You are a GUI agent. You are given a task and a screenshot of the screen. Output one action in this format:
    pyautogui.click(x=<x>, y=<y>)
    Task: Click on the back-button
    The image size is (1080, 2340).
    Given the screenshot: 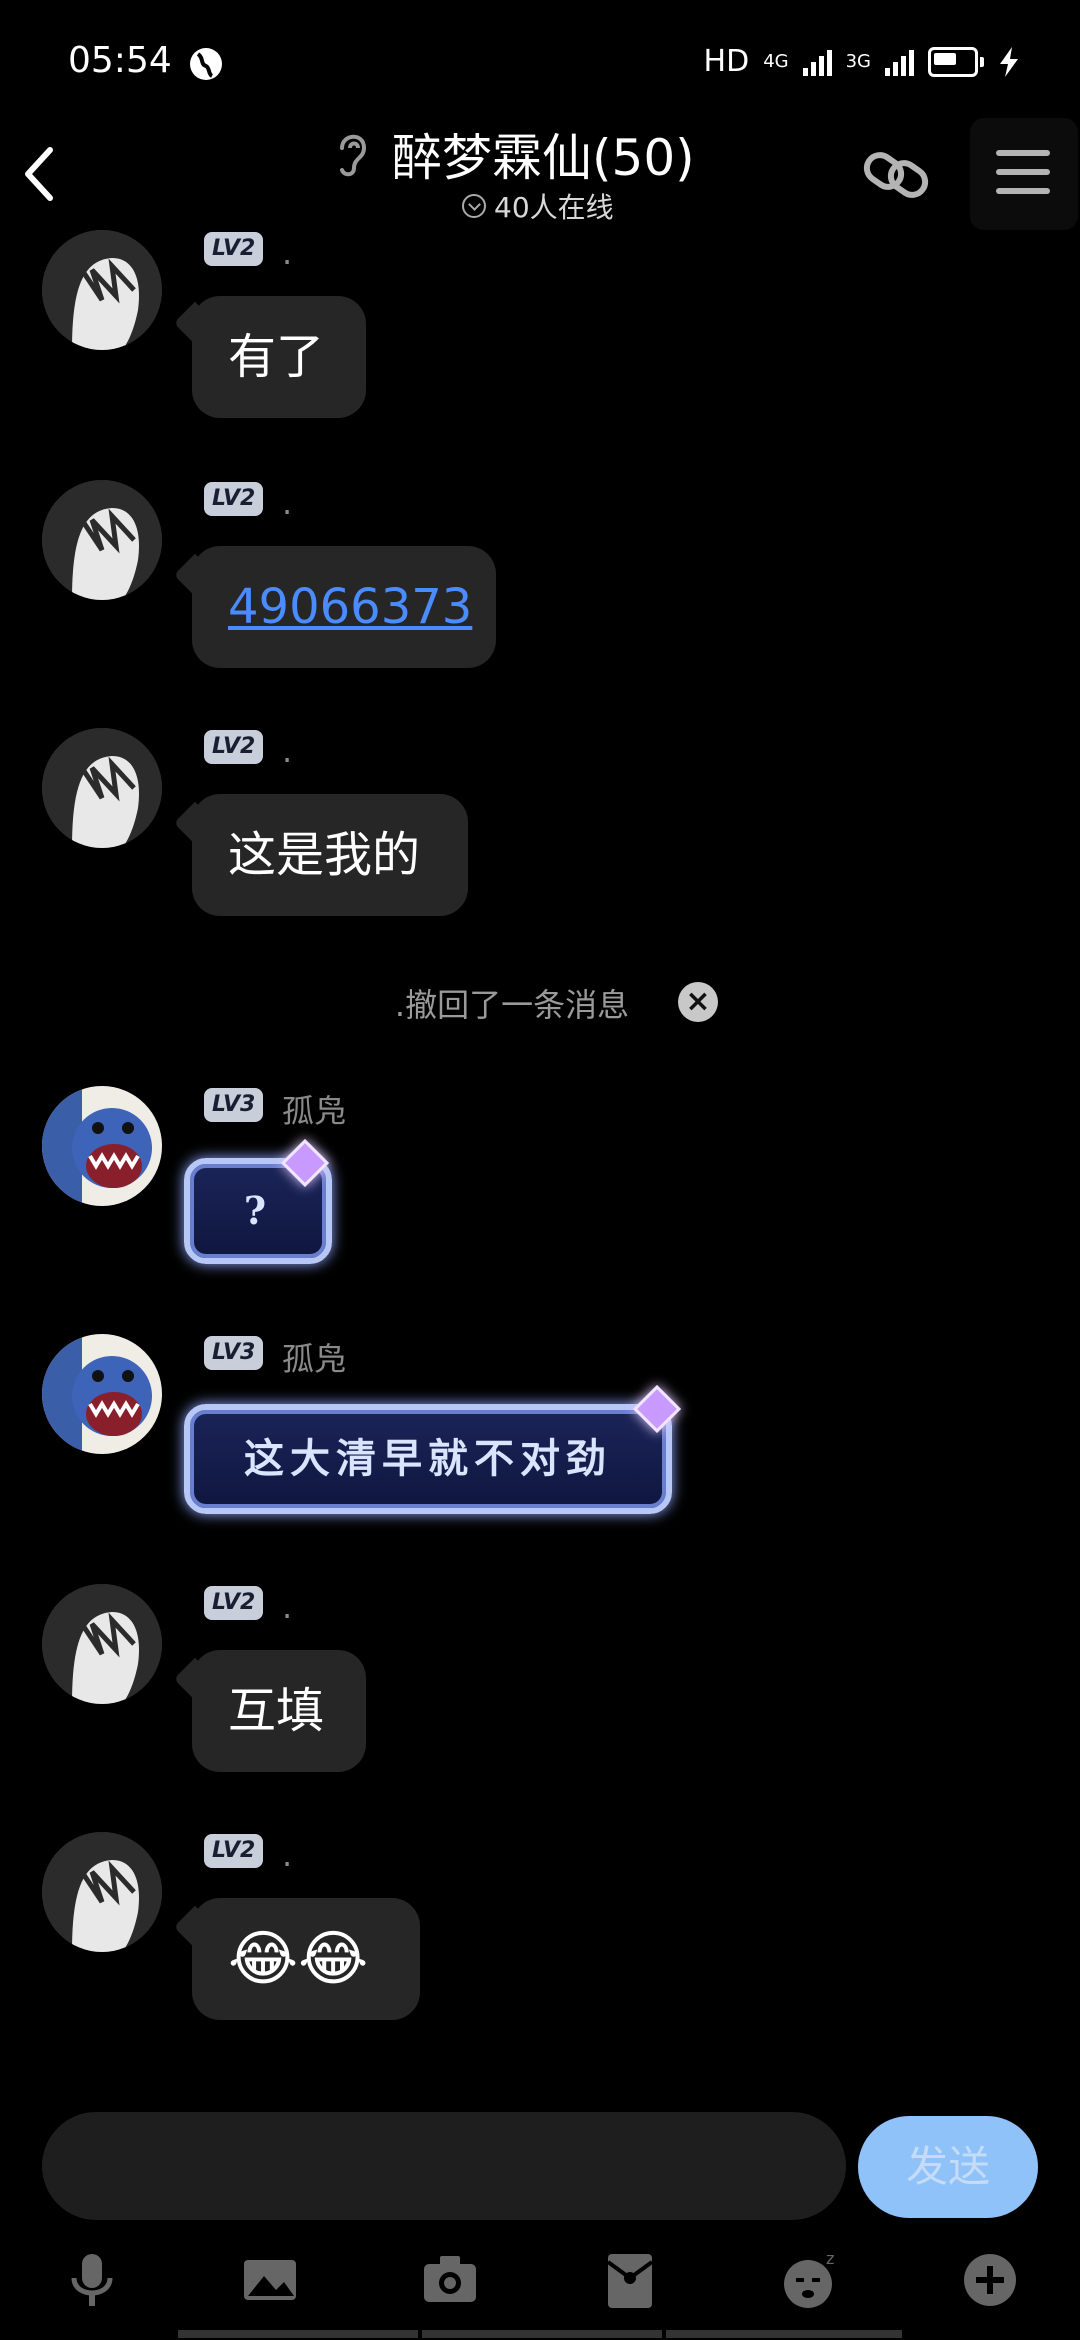 What is the action you would take?
    pyautogui.click(x=38, y=174)
    